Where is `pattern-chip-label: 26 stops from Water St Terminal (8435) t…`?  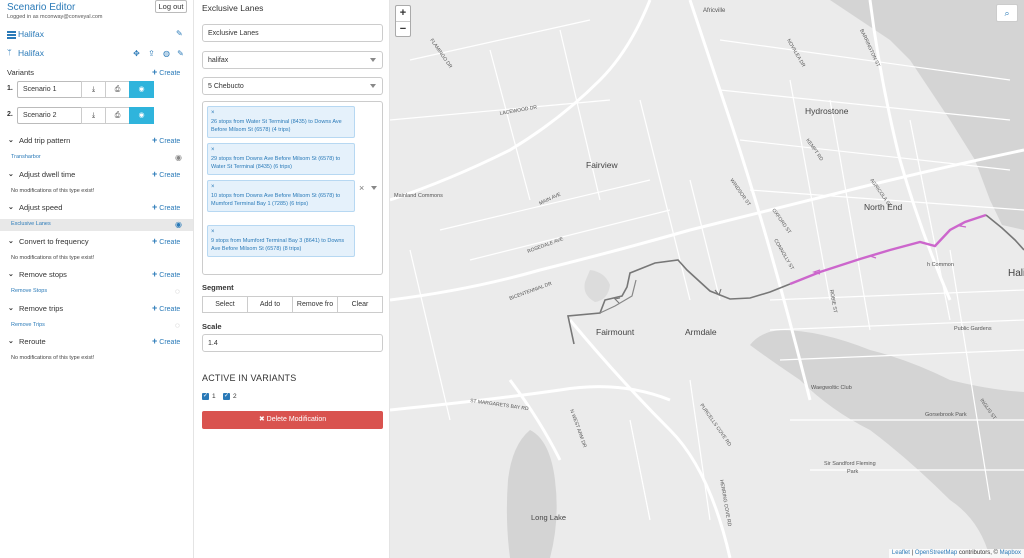
pattern-chip-label: 26 stops from Water St Terminal (8435) t… is located at coordinates (276, 126).